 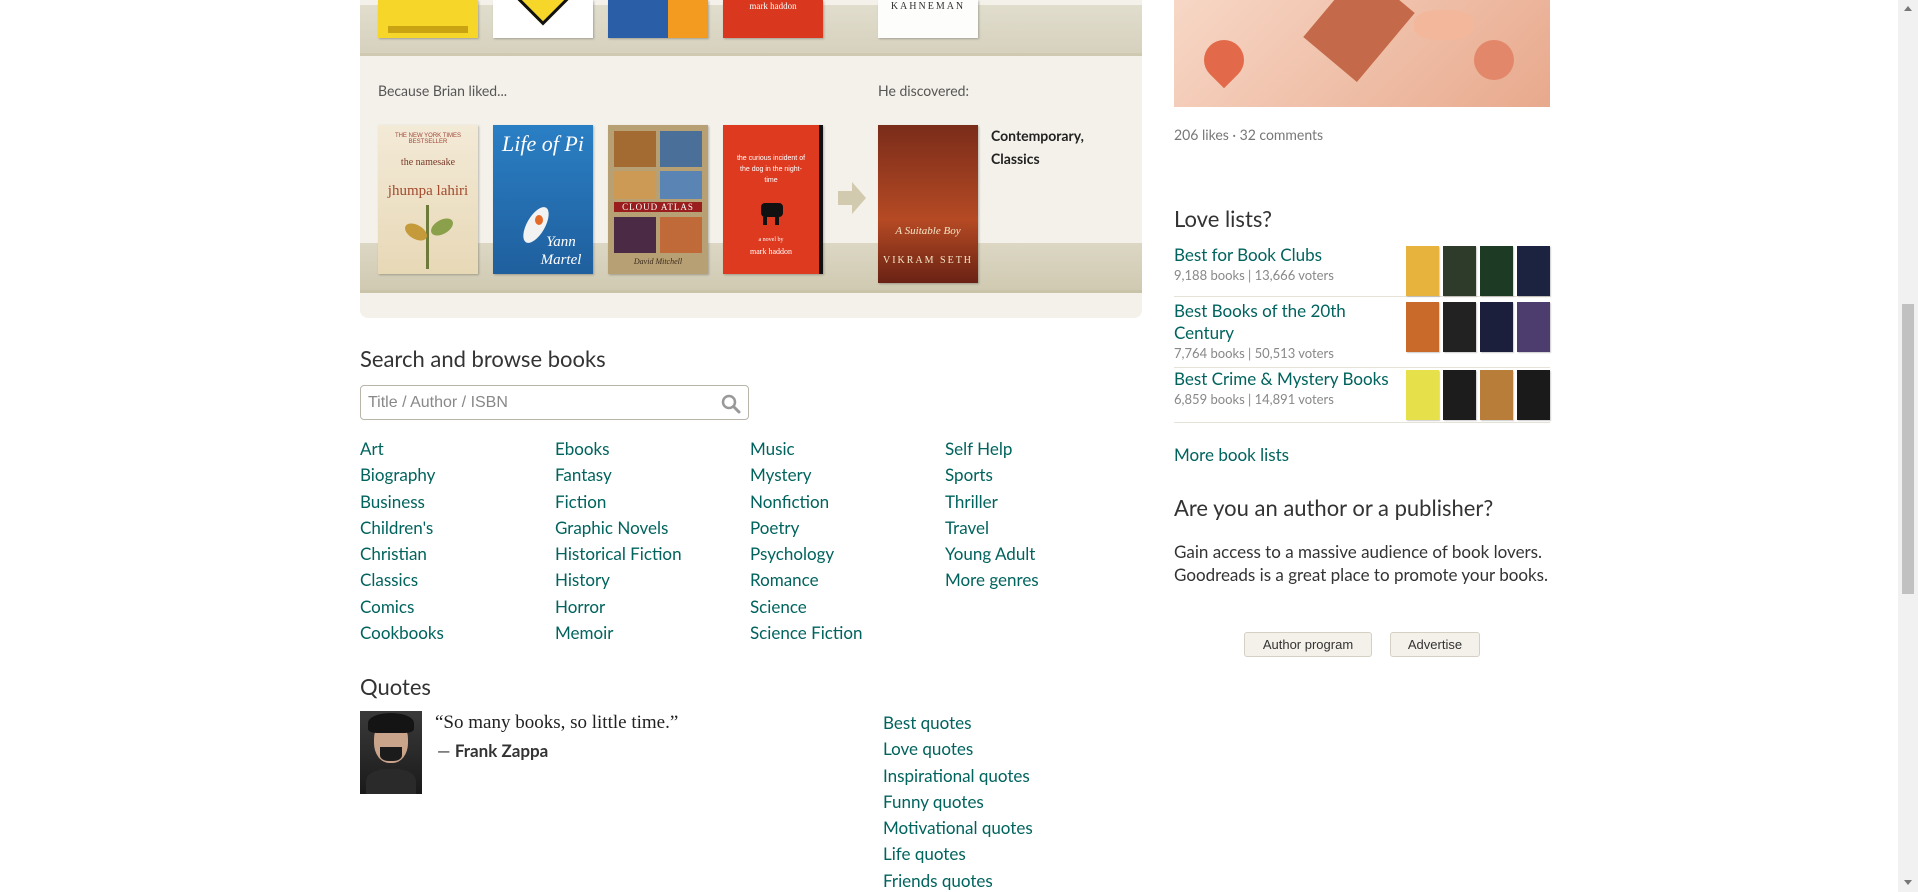 I want to click on genre-link-ebooks: Ebooks, so click(x=652, y=449).